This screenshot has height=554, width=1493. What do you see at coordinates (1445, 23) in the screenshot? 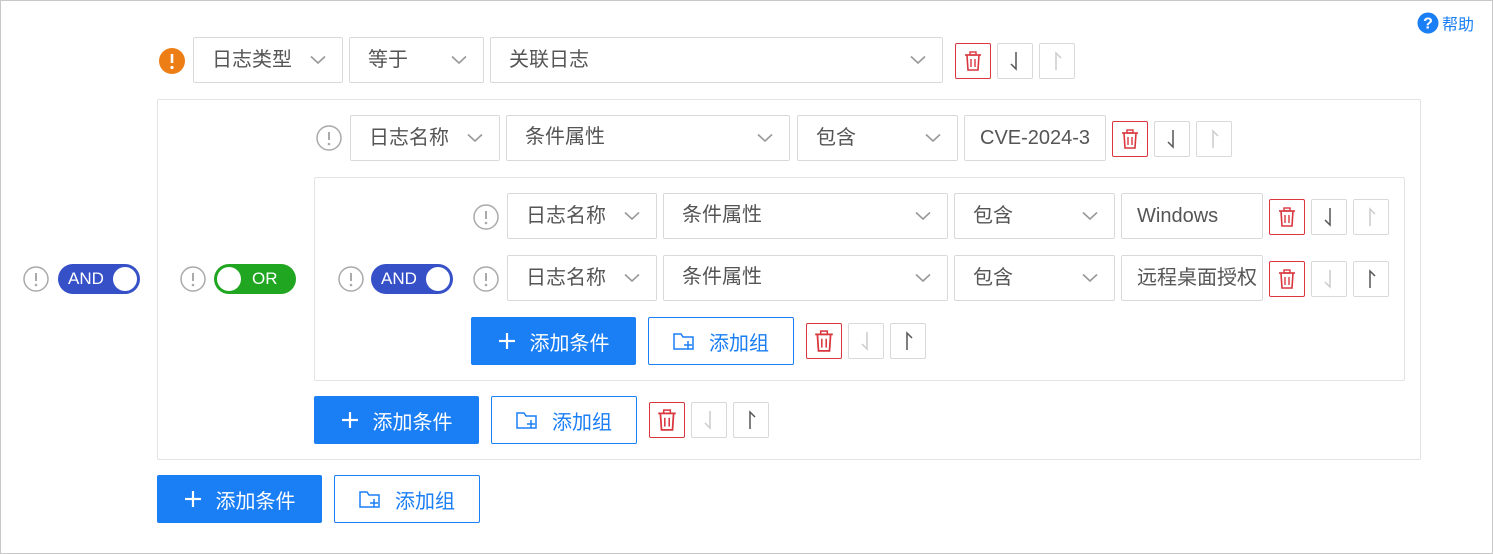
I see `help-link: ? 帮助` at bounding box center [1445, 23].